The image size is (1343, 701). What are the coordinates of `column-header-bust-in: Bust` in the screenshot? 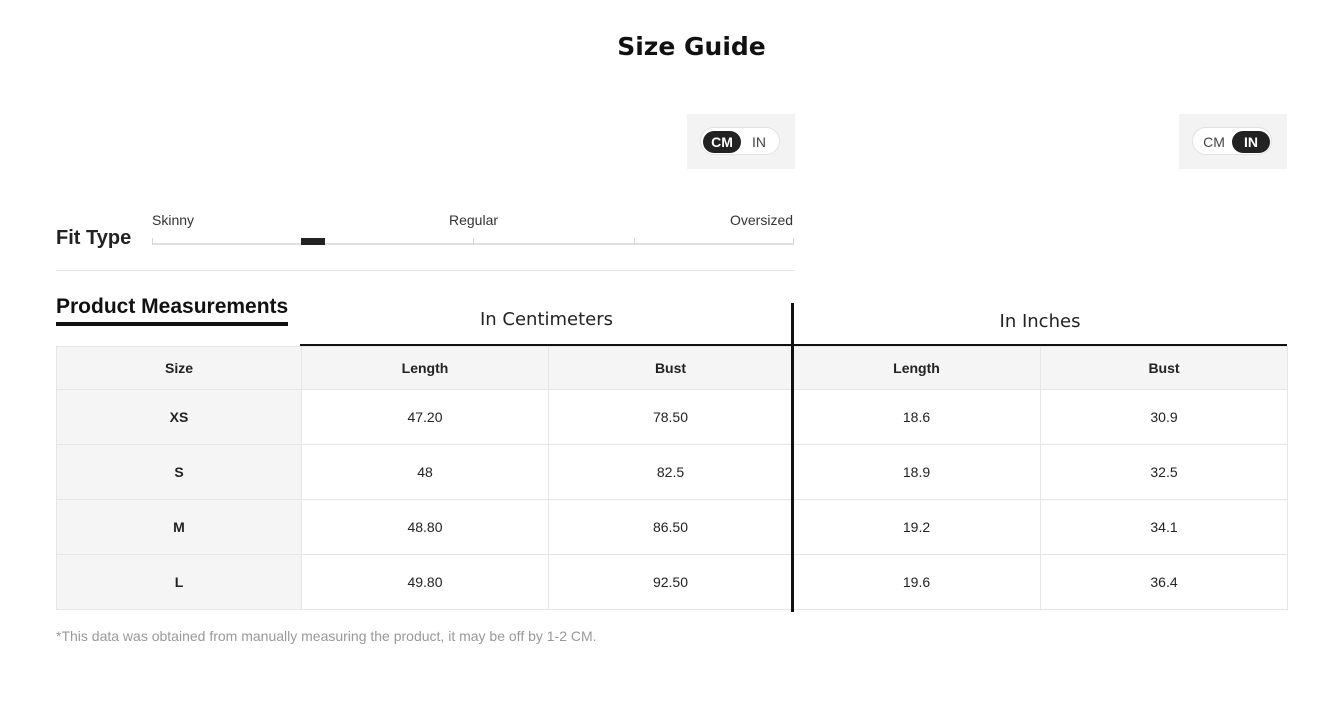 It's located at (1164, 368).